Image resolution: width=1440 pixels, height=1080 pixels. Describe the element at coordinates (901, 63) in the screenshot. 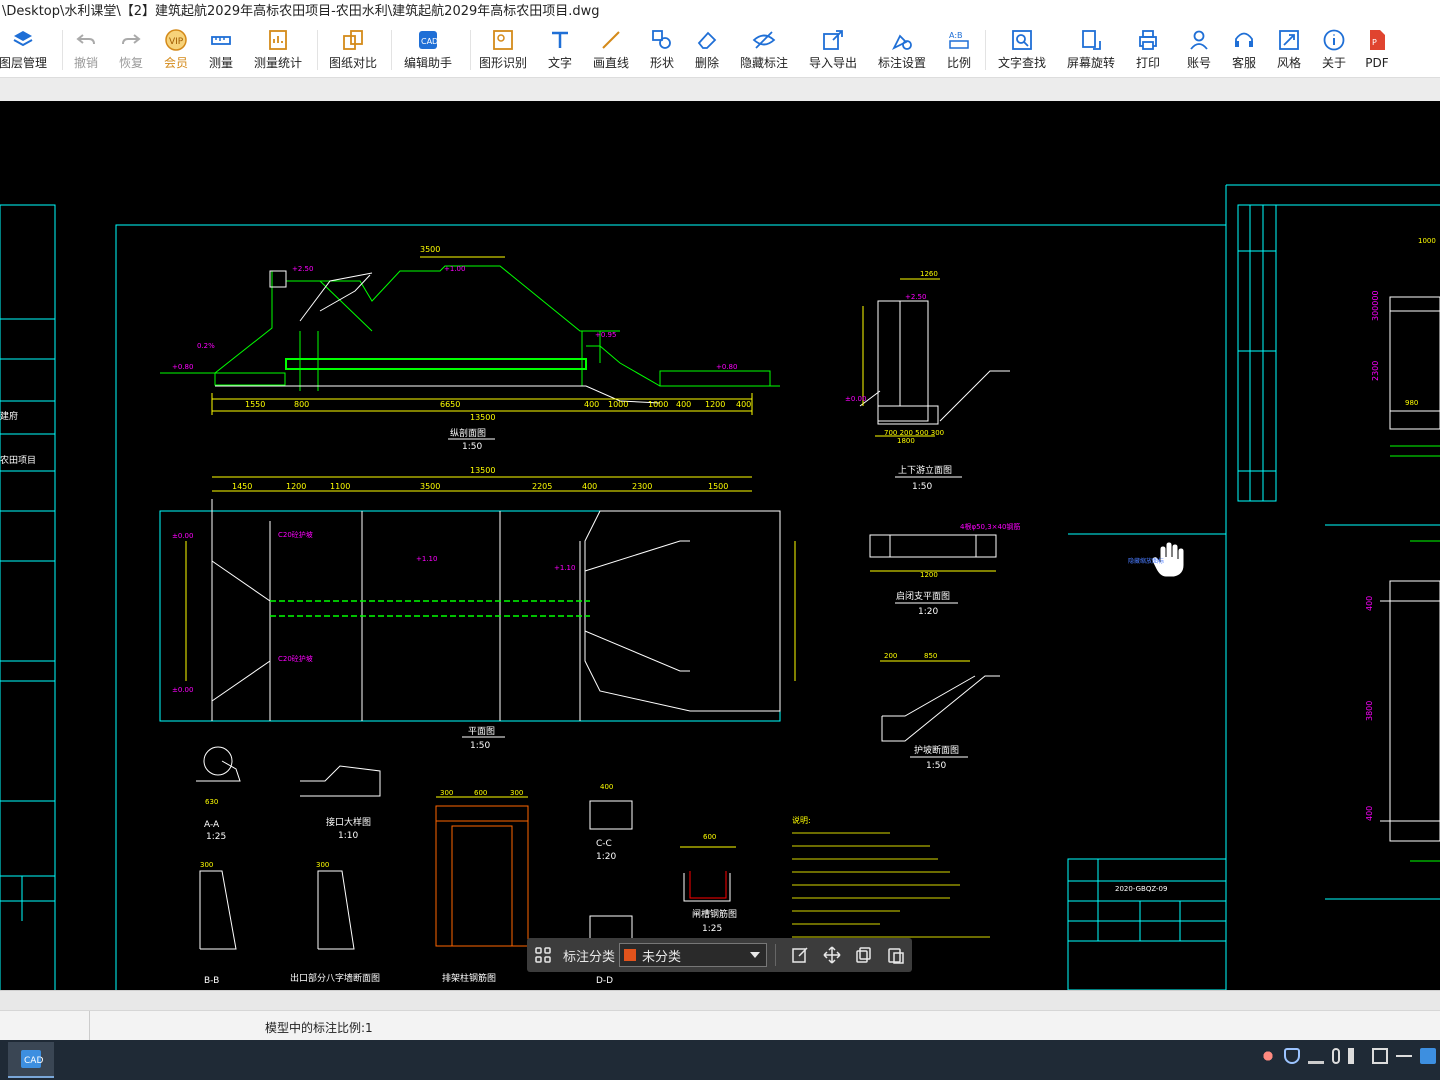

I see `toolbar-button-label: 标注设置` at that location.